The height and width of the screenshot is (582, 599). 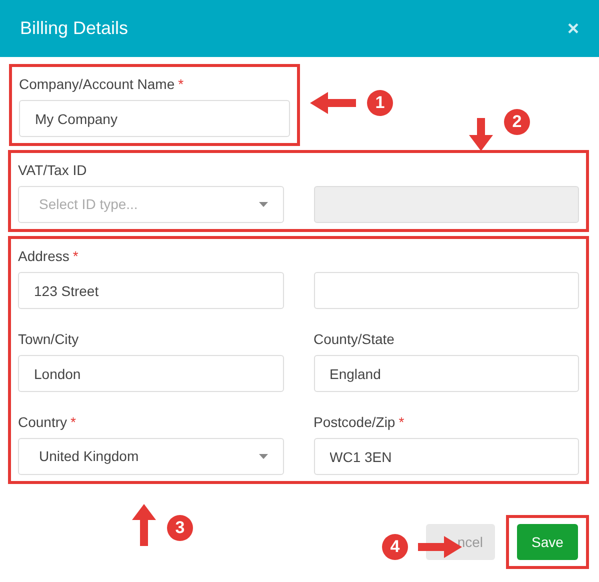 What do you see at coordinates (151, 373) in the screenshot?
I see `input-field: London` at bounding box center [151, 373].